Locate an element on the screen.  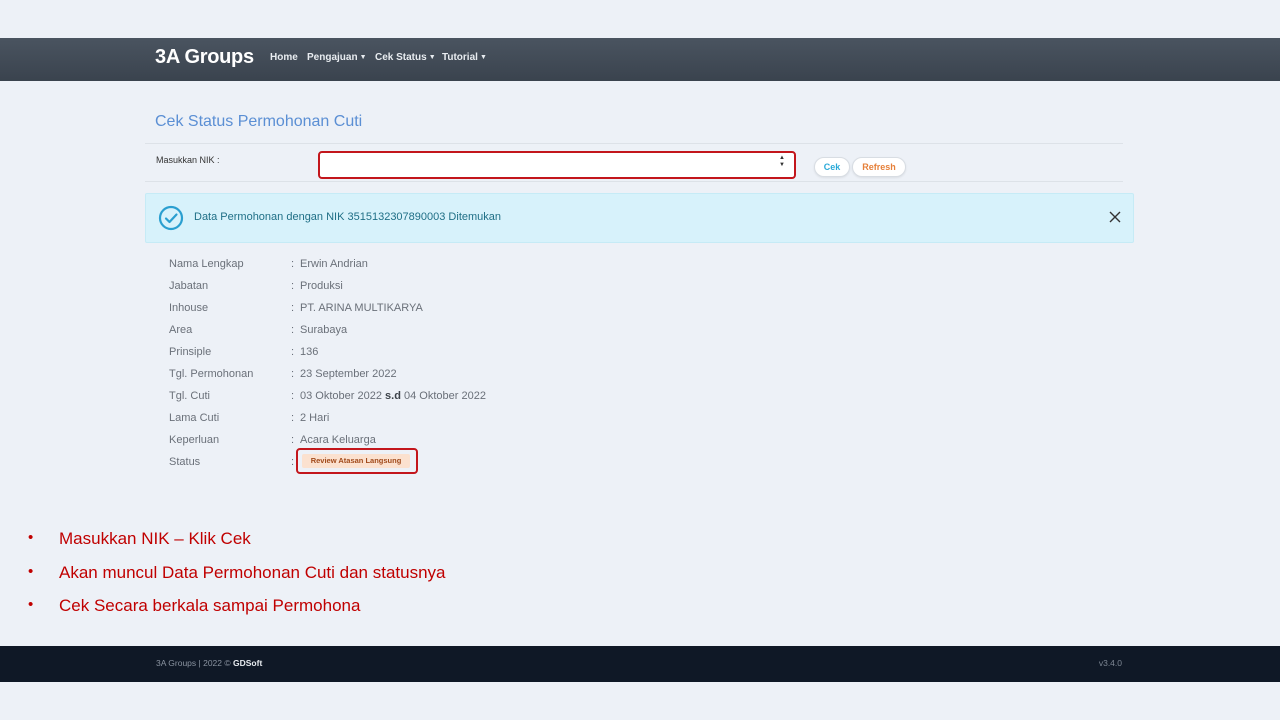
detail-value: 23 September 2022 is located at coordinates (348, 374).